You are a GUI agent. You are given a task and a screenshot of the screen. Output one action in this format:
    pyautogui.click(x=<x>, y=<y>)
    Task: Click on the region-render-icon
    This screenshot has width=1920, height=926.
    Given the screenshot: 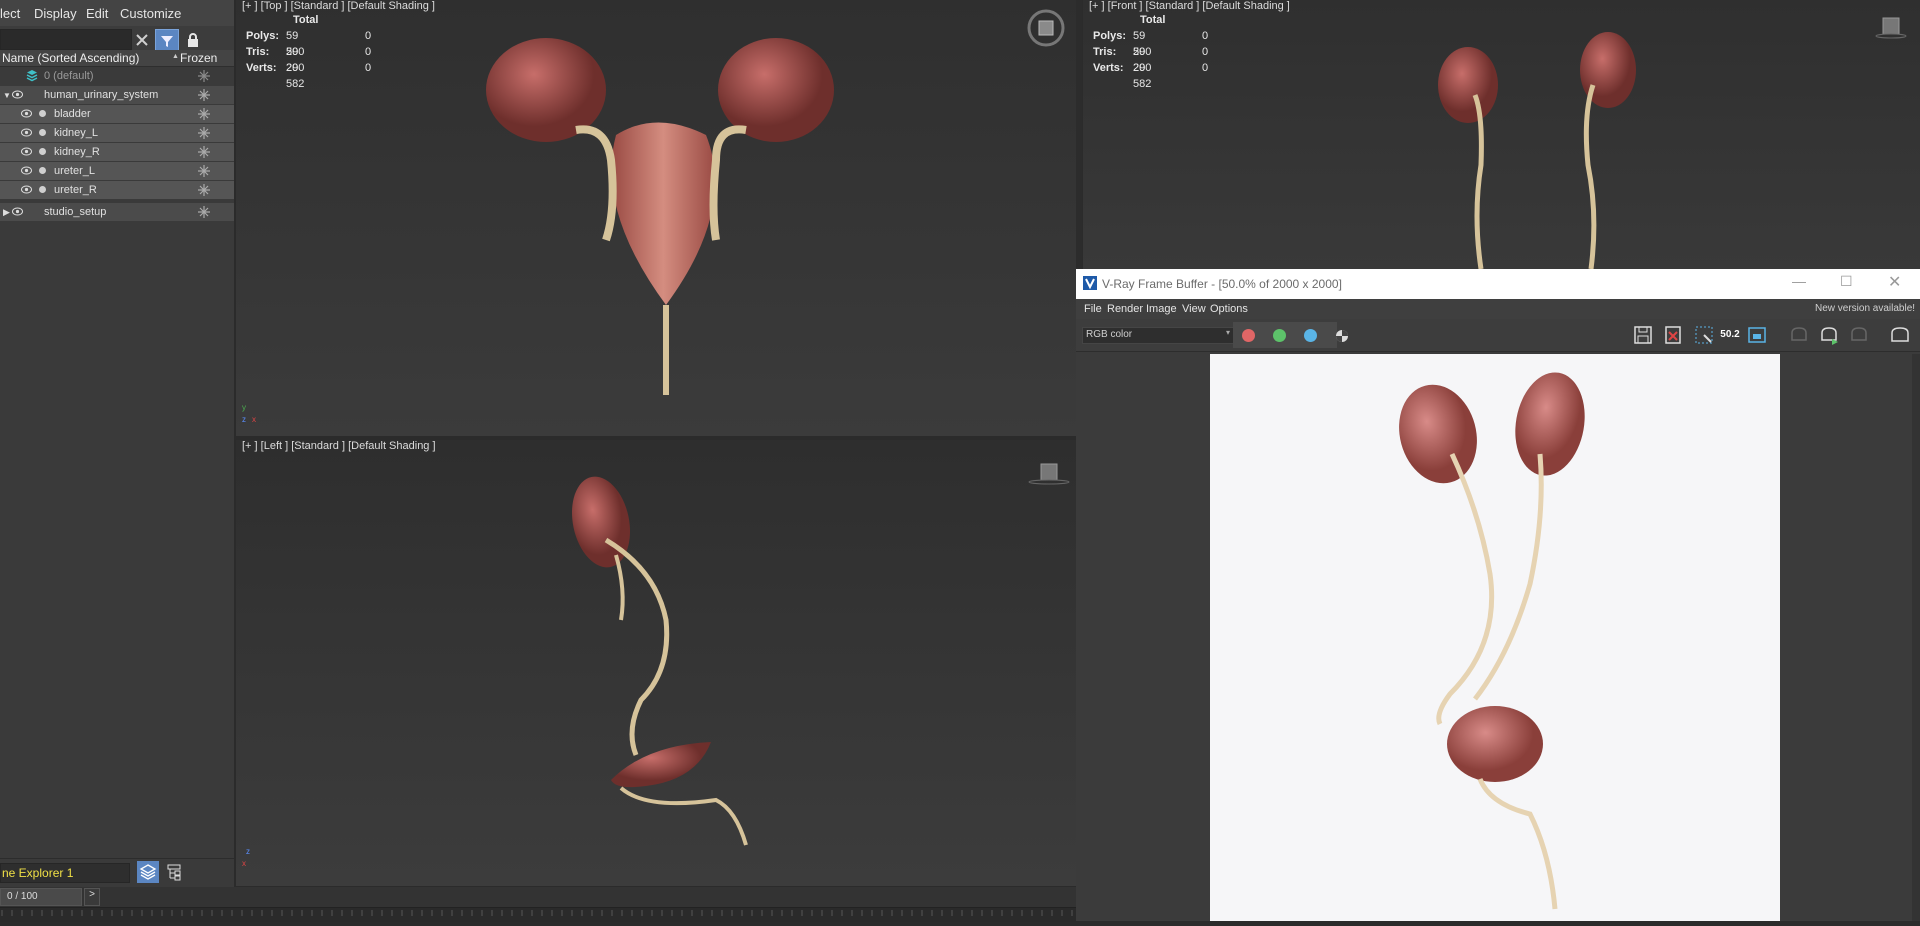 What is the action you would take?
    pyautogui.click(x=1704, y=335)
    